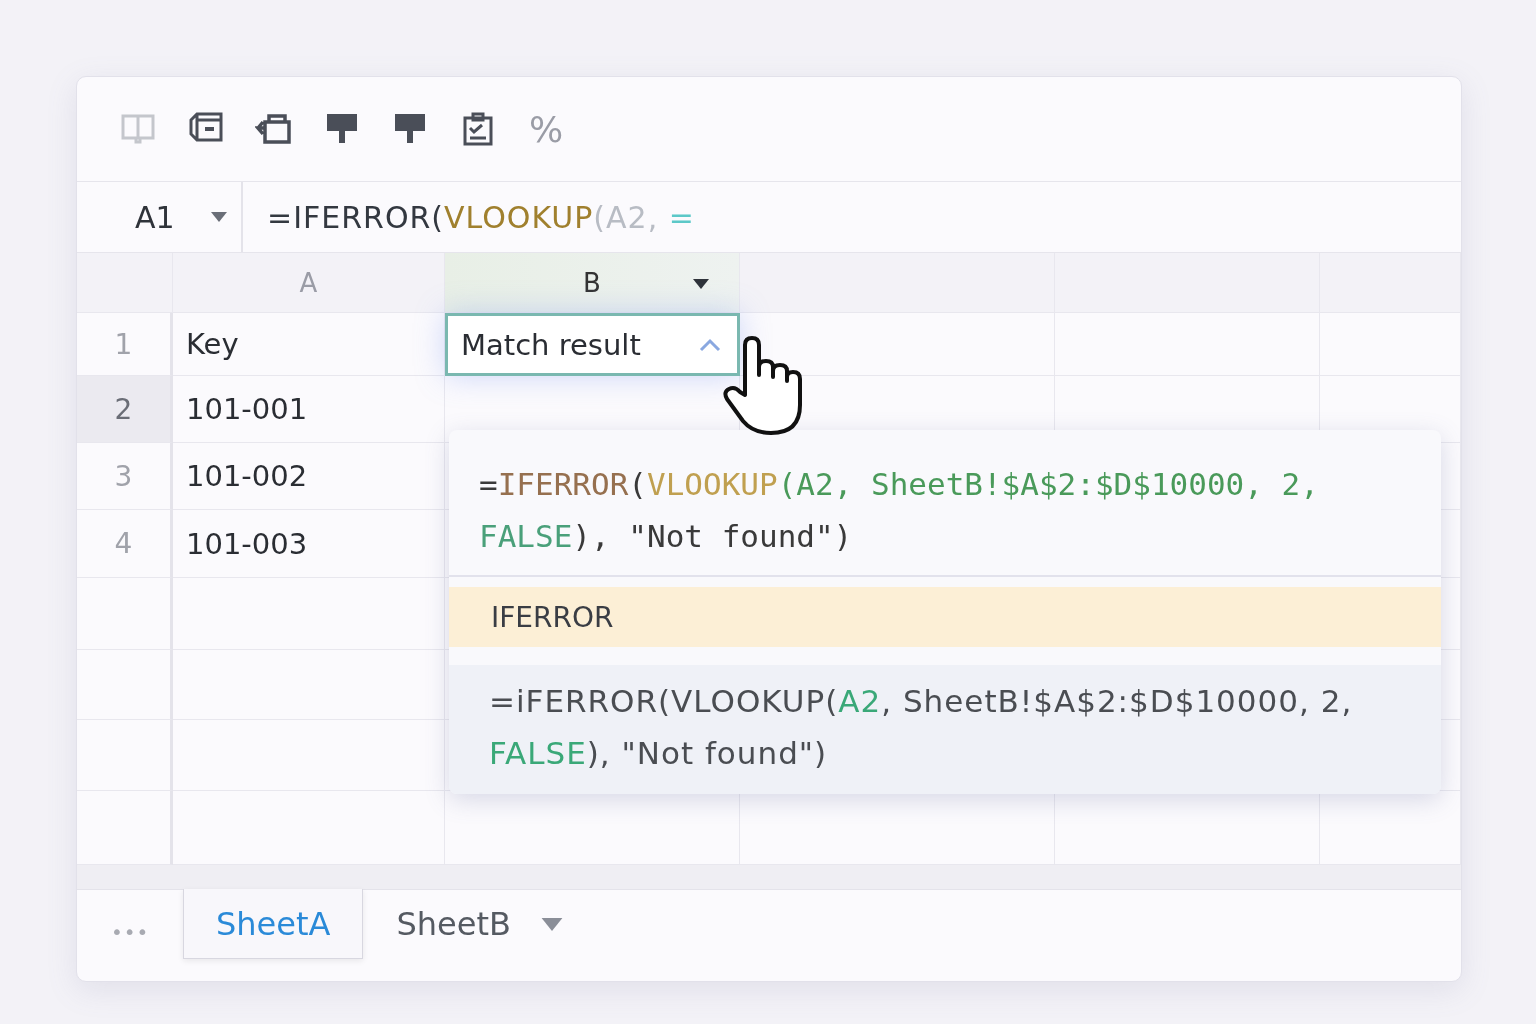 The image size is (1536, 1024). What do you see at coordinates (147, 932) in the screenshot?
I see `more-button: •••` at bounding box center [147, 932].